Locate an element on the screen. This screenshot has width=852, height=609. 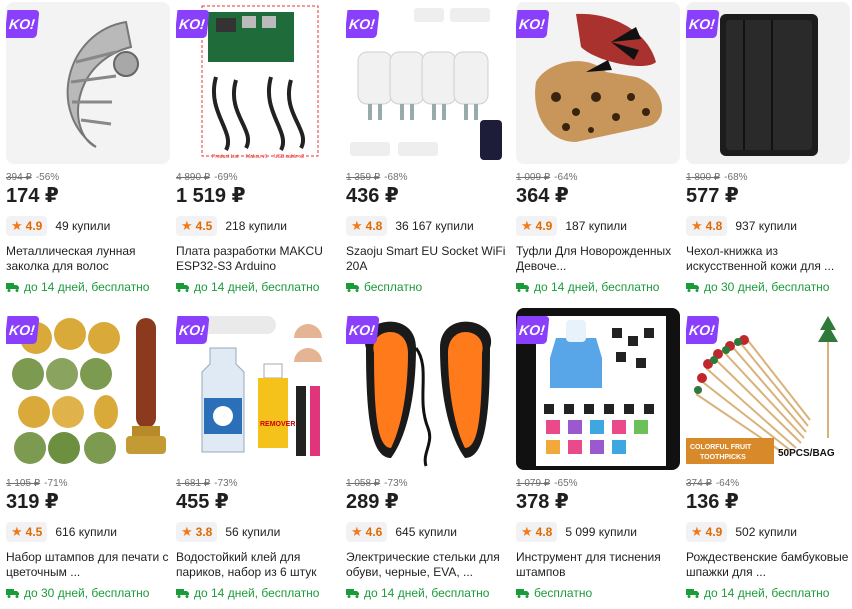
bought-count: 502 купили is located at coordinates (766, 532).